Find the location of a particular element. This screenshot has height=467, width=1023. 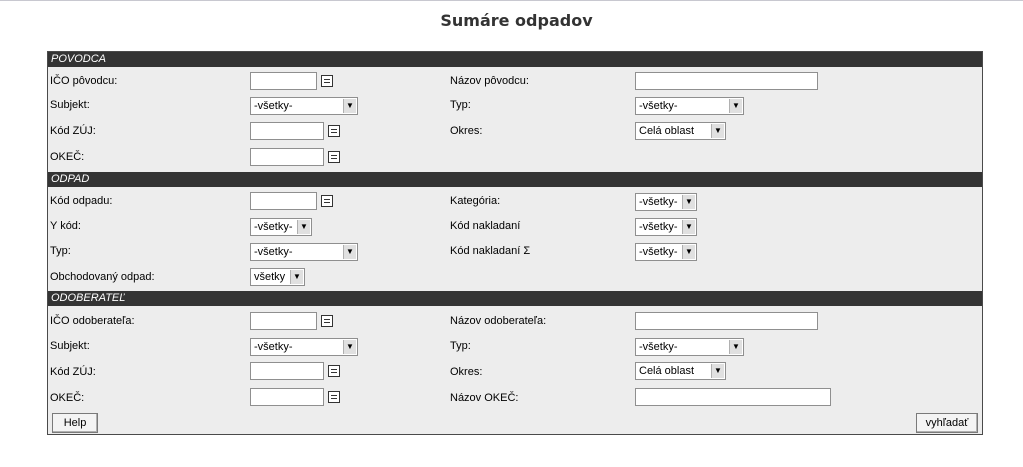

kategoria-label: Kategória: is located at coordinates (475, 201).